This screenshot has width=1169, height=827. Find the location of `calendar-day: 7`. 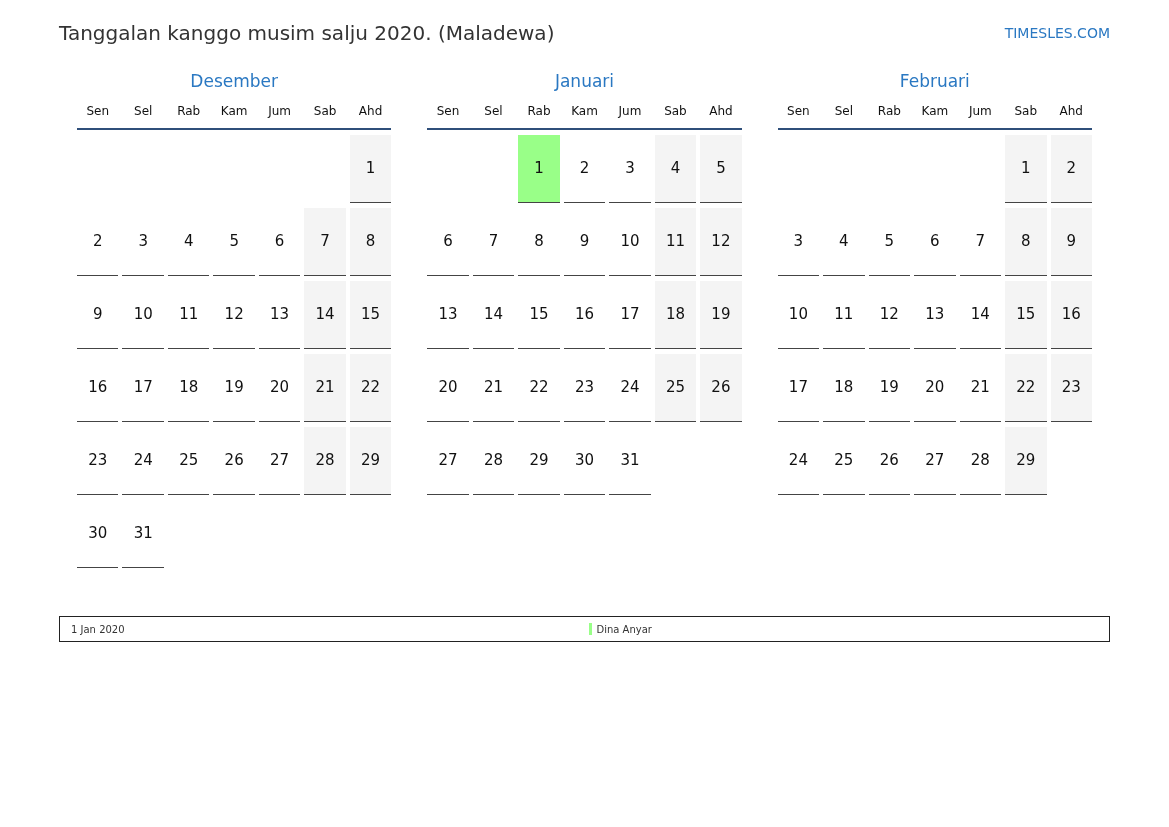

calendar-day: 7 is located at coordinates (325, 242).